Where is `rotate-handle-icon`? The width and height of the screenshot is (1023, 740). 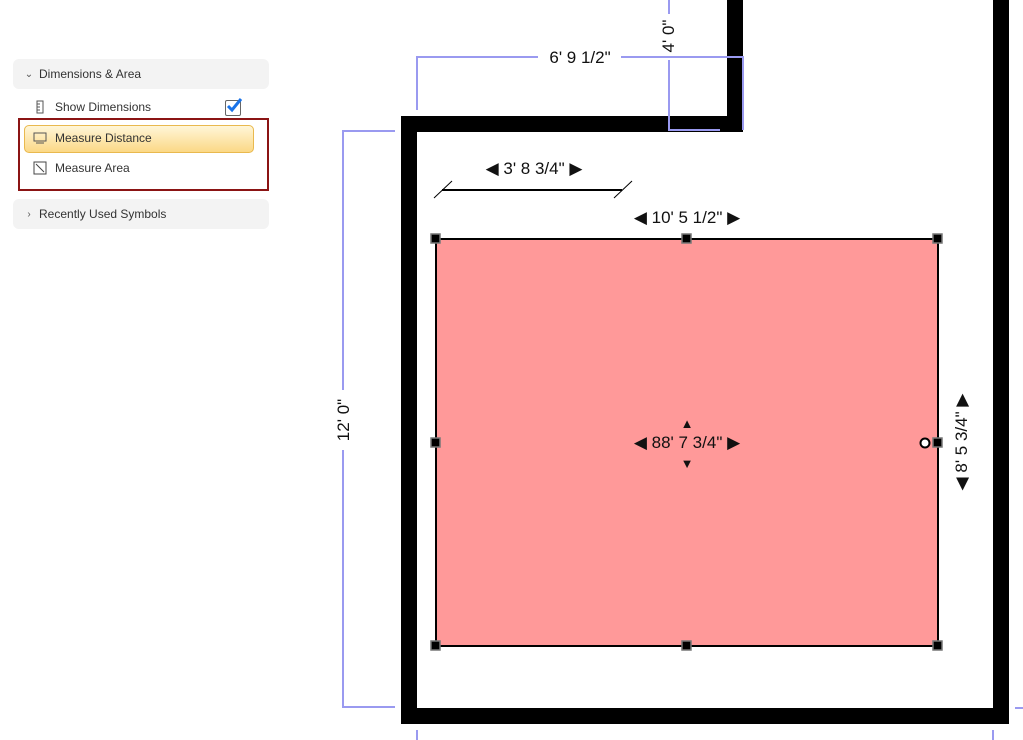
rotate-handle-icon is located at coordinates (925, 443).